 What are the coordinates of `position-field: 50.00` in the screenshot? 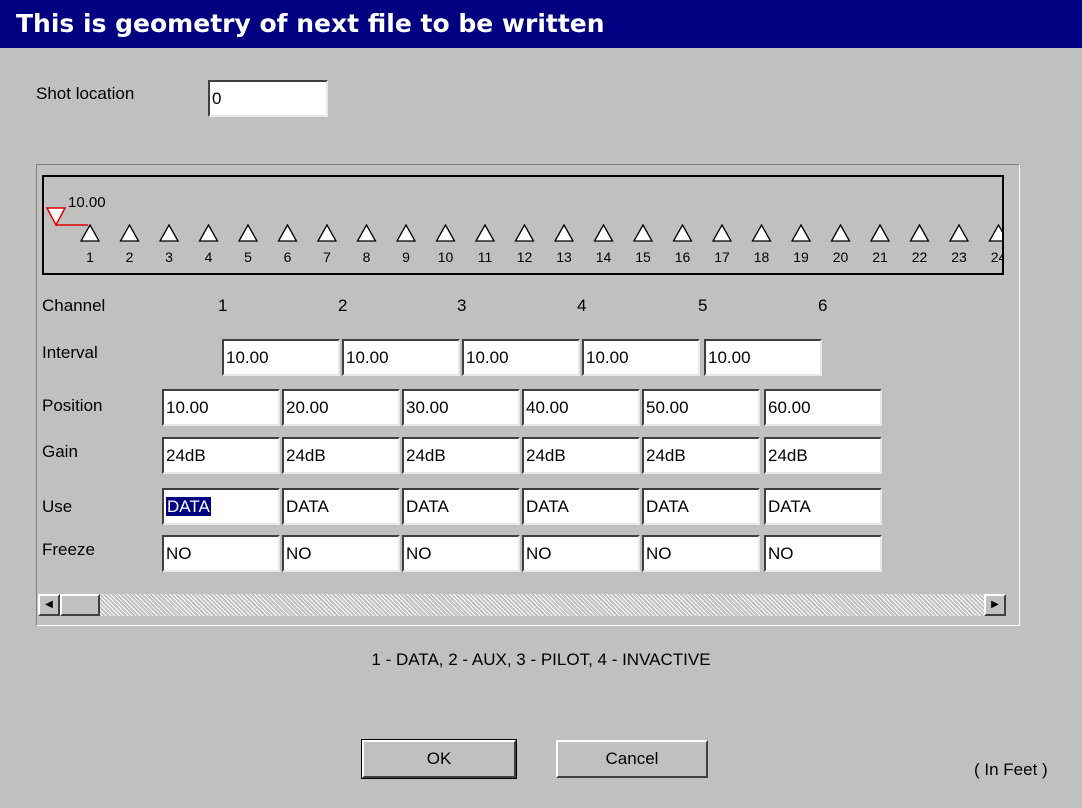 It's located at (701, 407).